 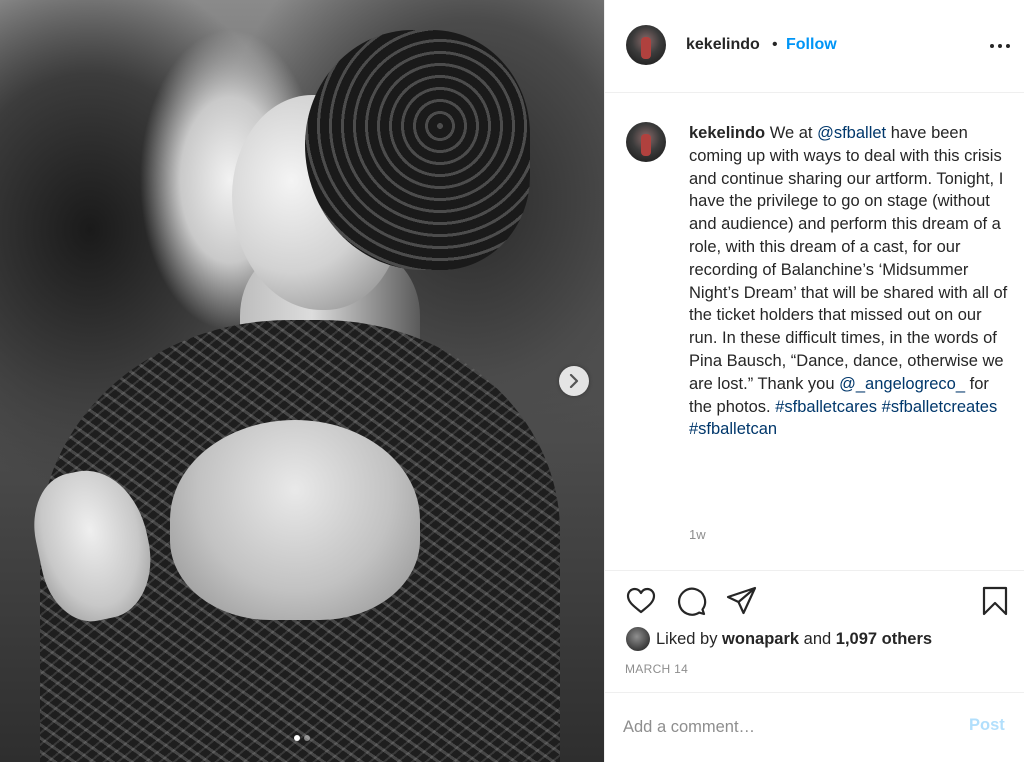 I want to click on likes-prefix: Liked by, so click(x=689, y=639).